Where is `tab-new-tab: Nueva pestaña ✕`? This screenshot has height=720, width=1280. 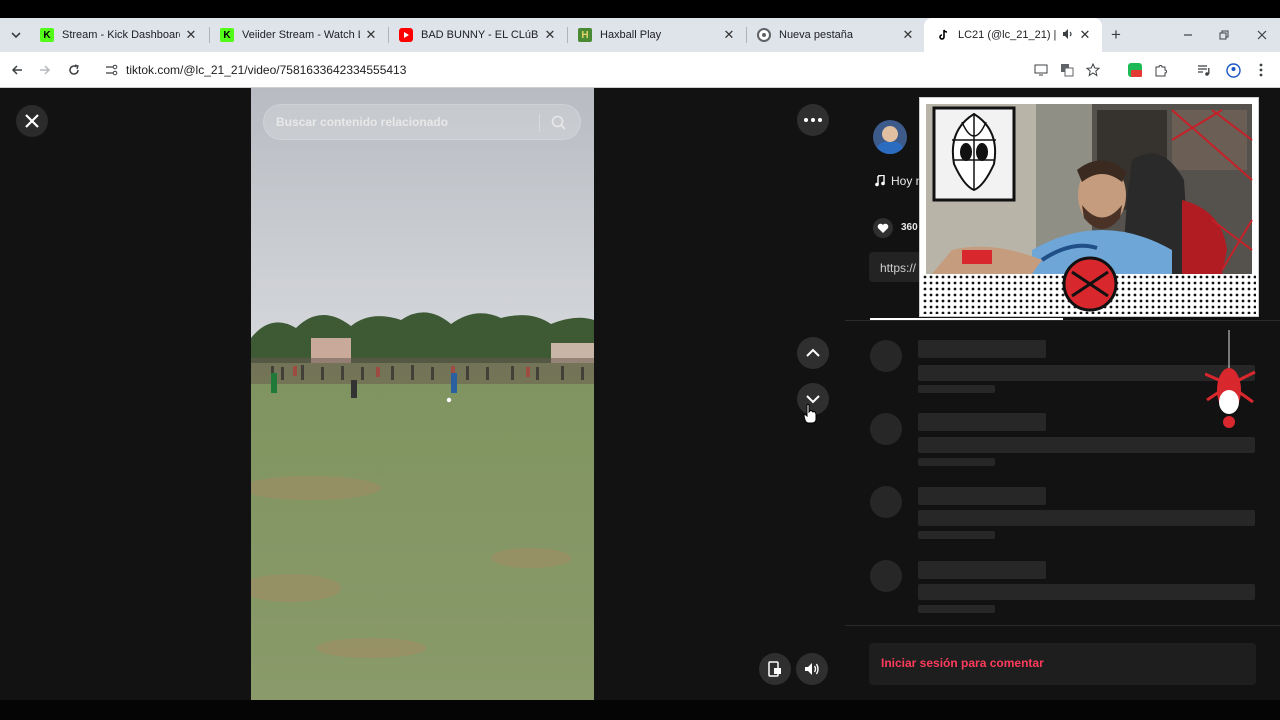 tab-new-tab: Nueva pestaña ✕ is located at coordinates (835, 35).